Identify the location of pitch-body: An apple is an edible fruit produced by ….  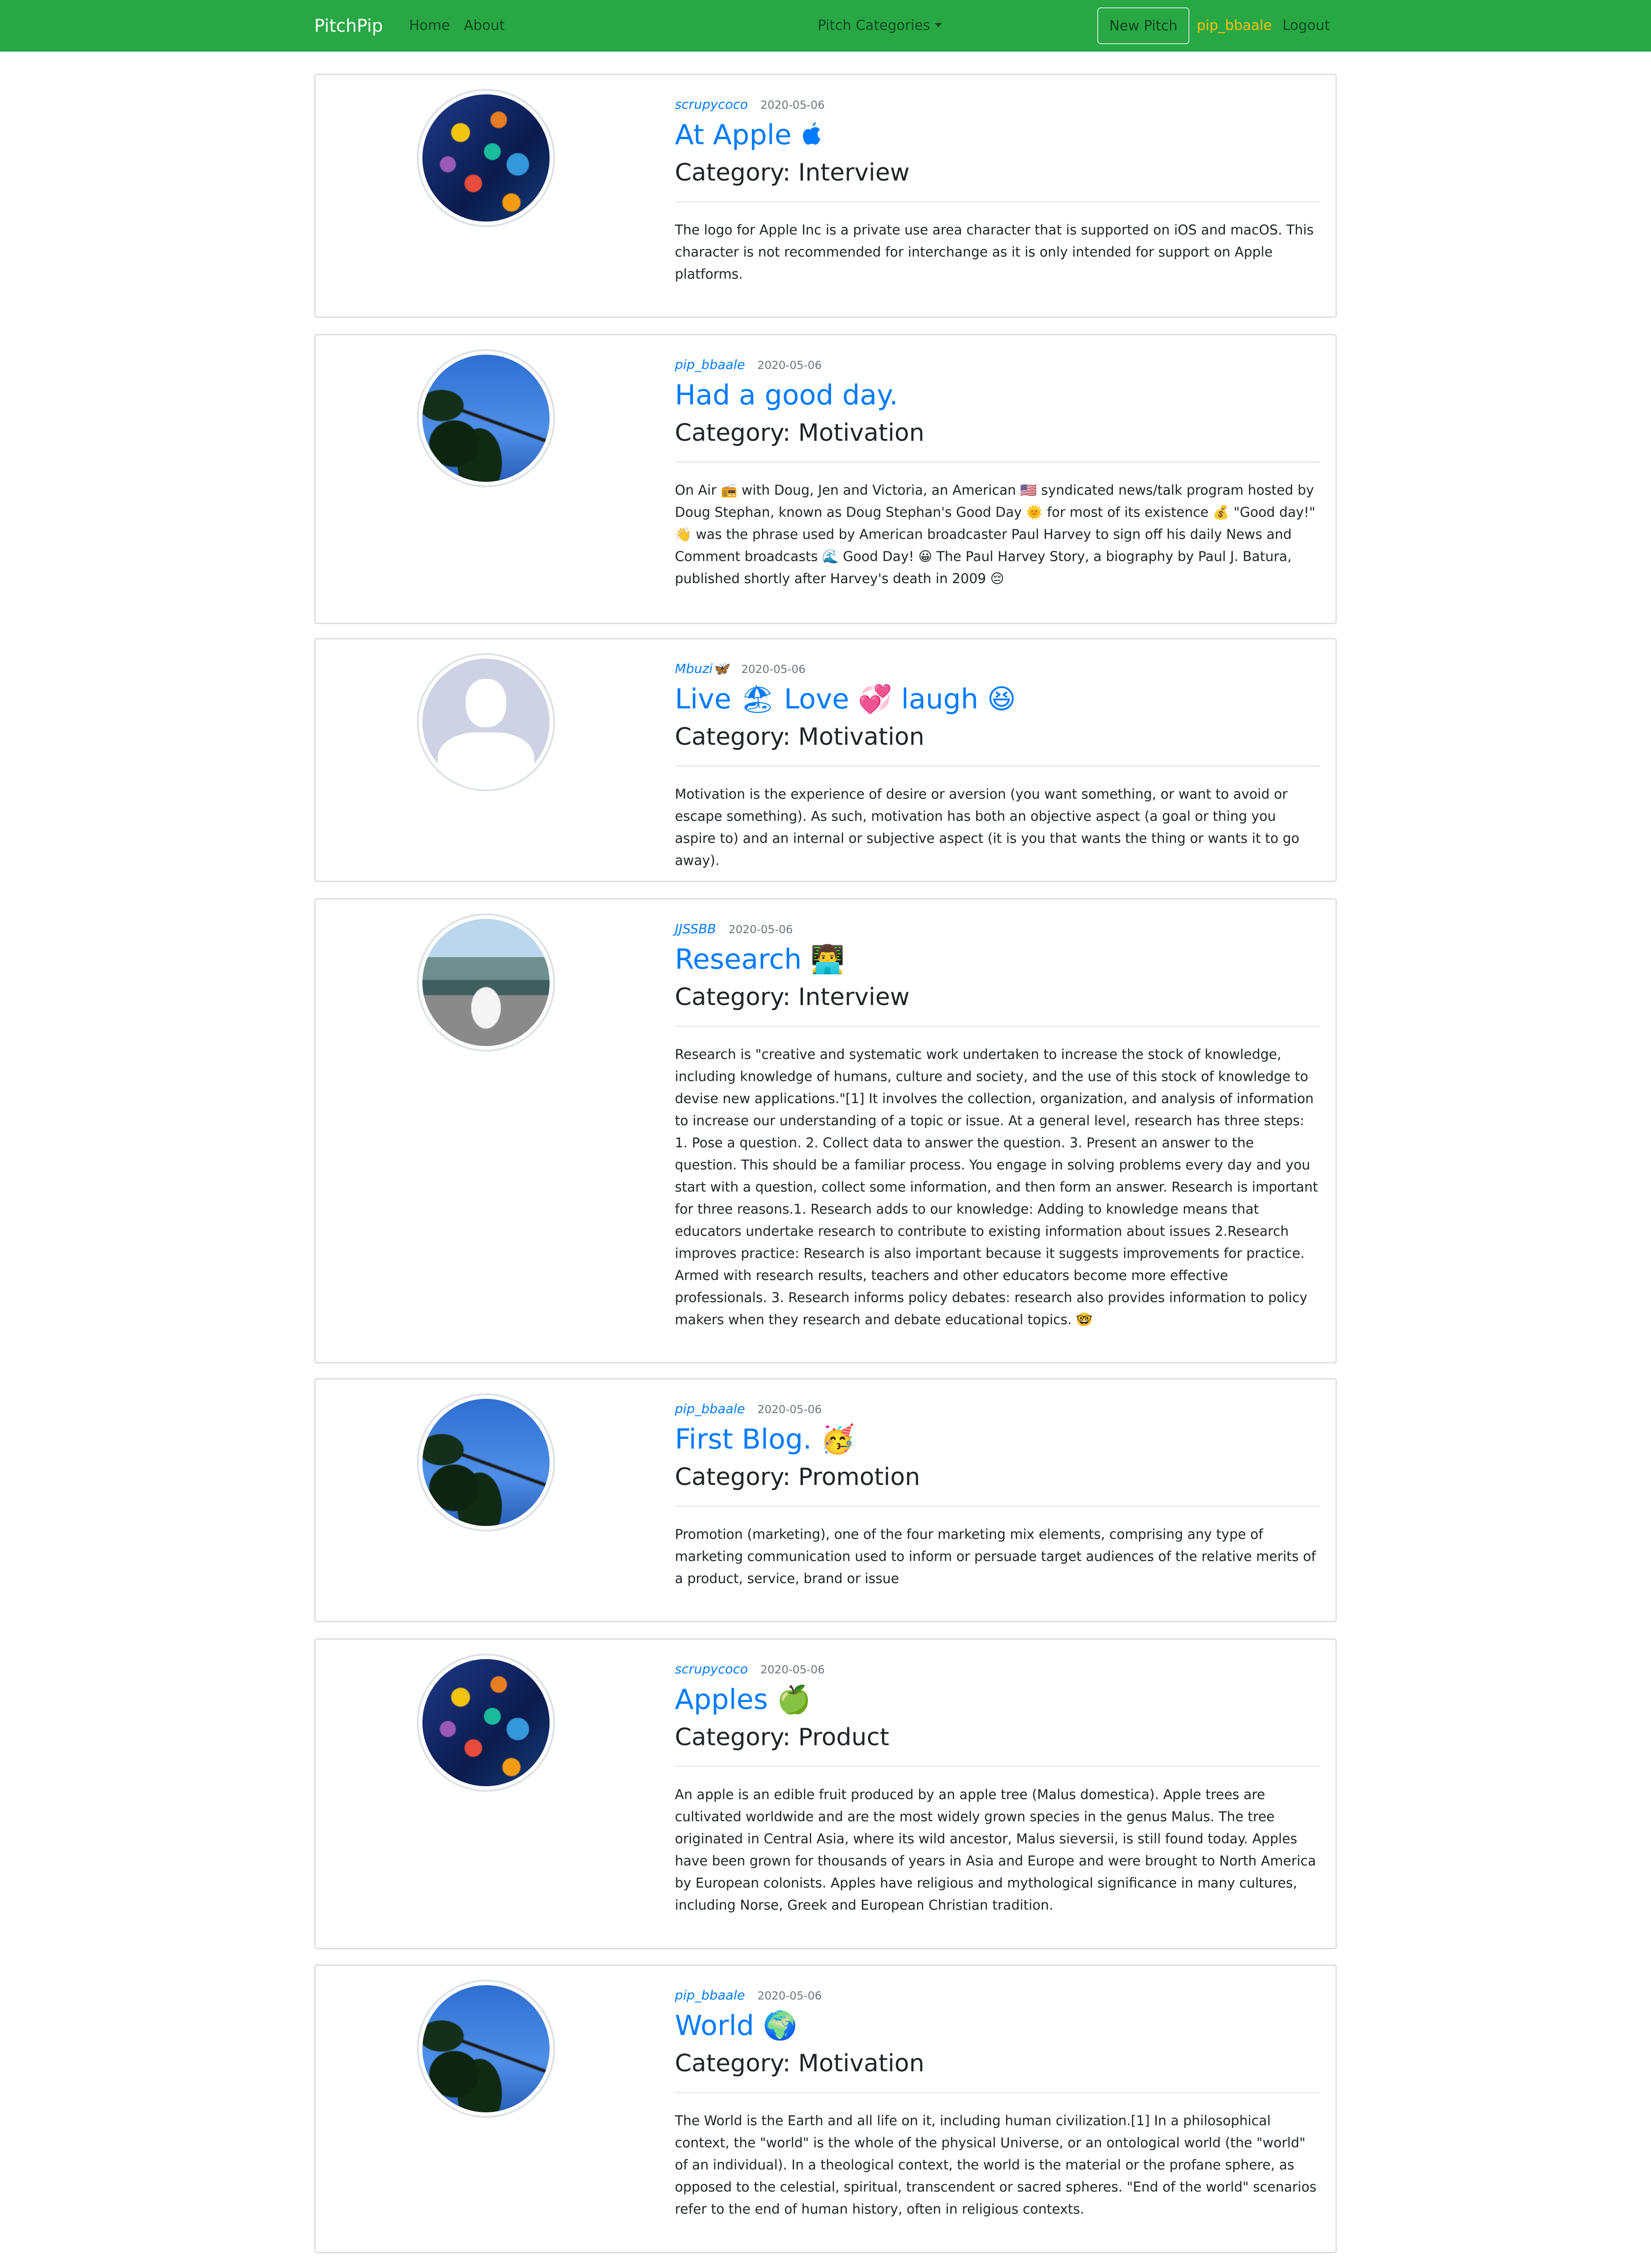
(996, 1850).